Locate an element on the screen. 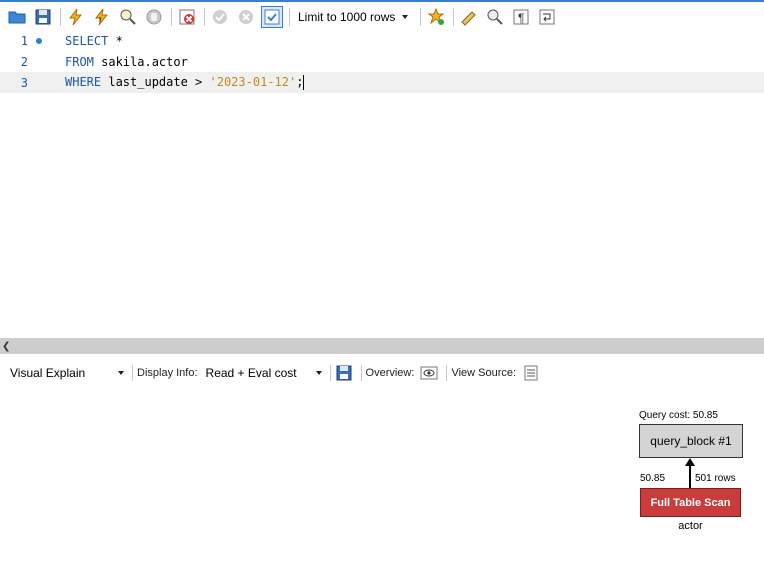 The width and height of the screenshot is (764, 561). beautify-icon is located at coordinates (469, 17).